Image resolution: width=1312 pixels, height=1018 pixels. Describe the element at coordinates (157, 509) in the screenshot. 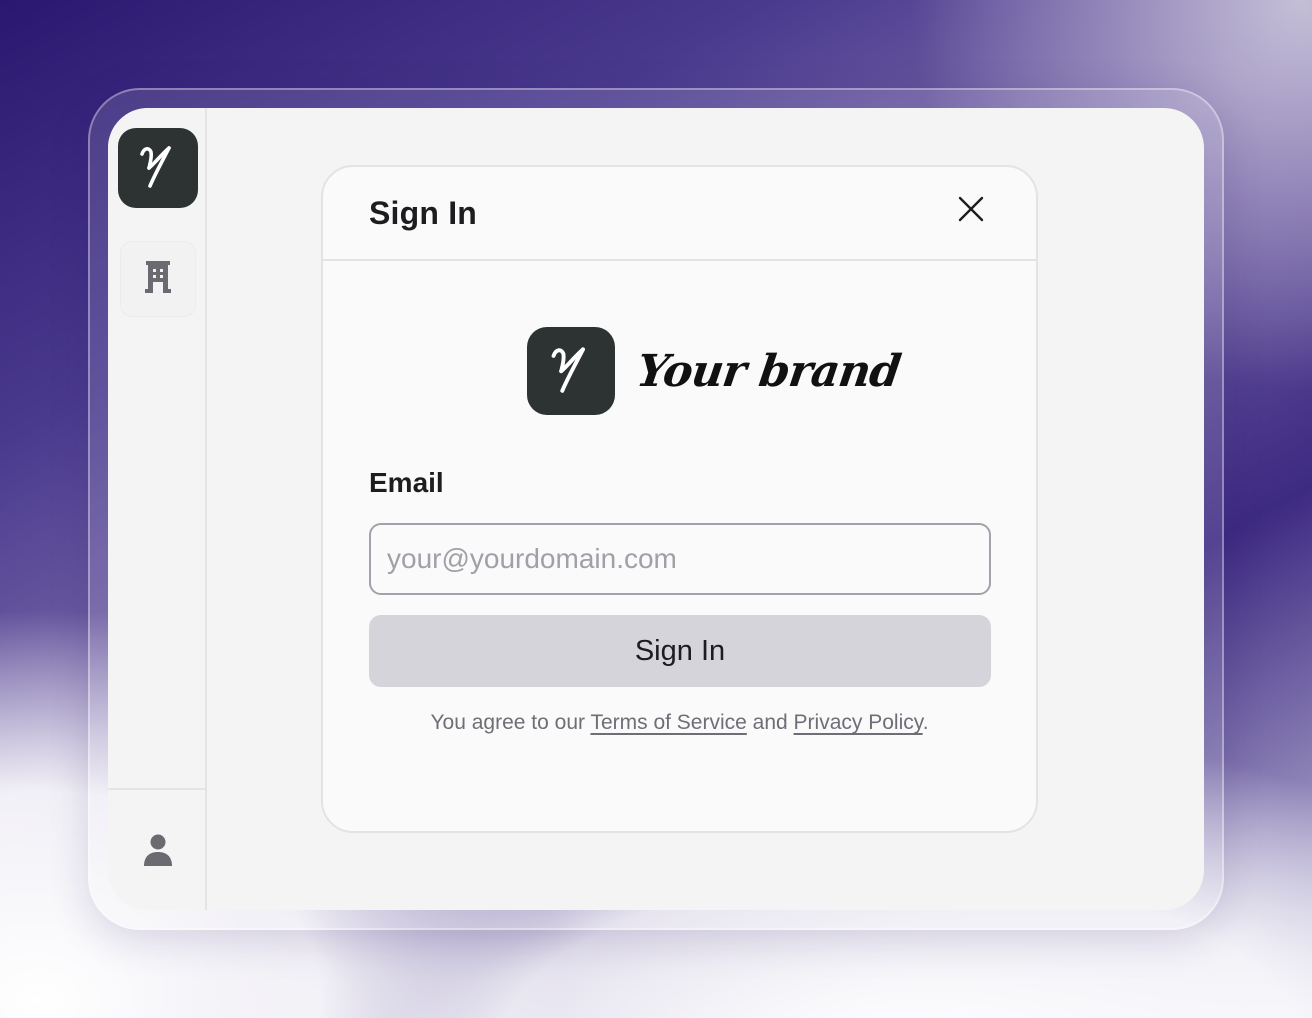

I see `sidebar` at that location.